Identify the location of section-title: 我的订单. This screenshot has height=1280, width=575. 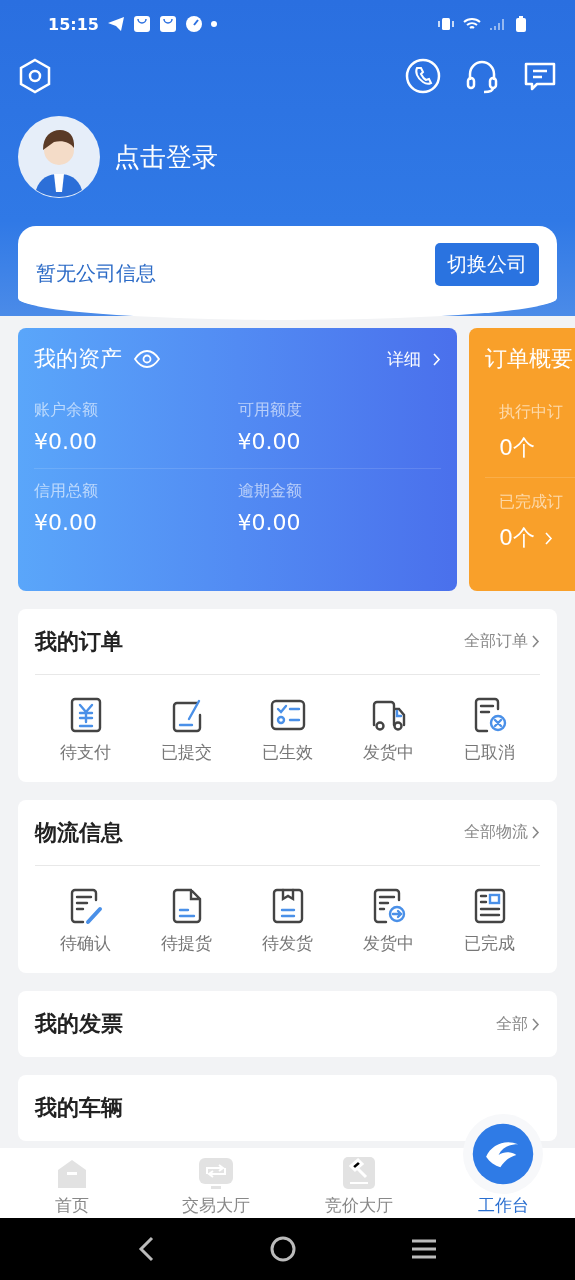
(79, 641).